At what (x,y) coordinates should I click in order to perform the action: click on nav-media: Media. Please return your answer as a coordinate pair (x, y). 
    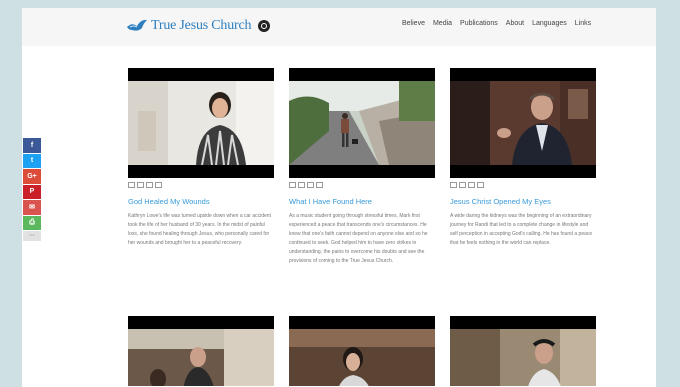
    Looking at the image, I should click on (442, 23).